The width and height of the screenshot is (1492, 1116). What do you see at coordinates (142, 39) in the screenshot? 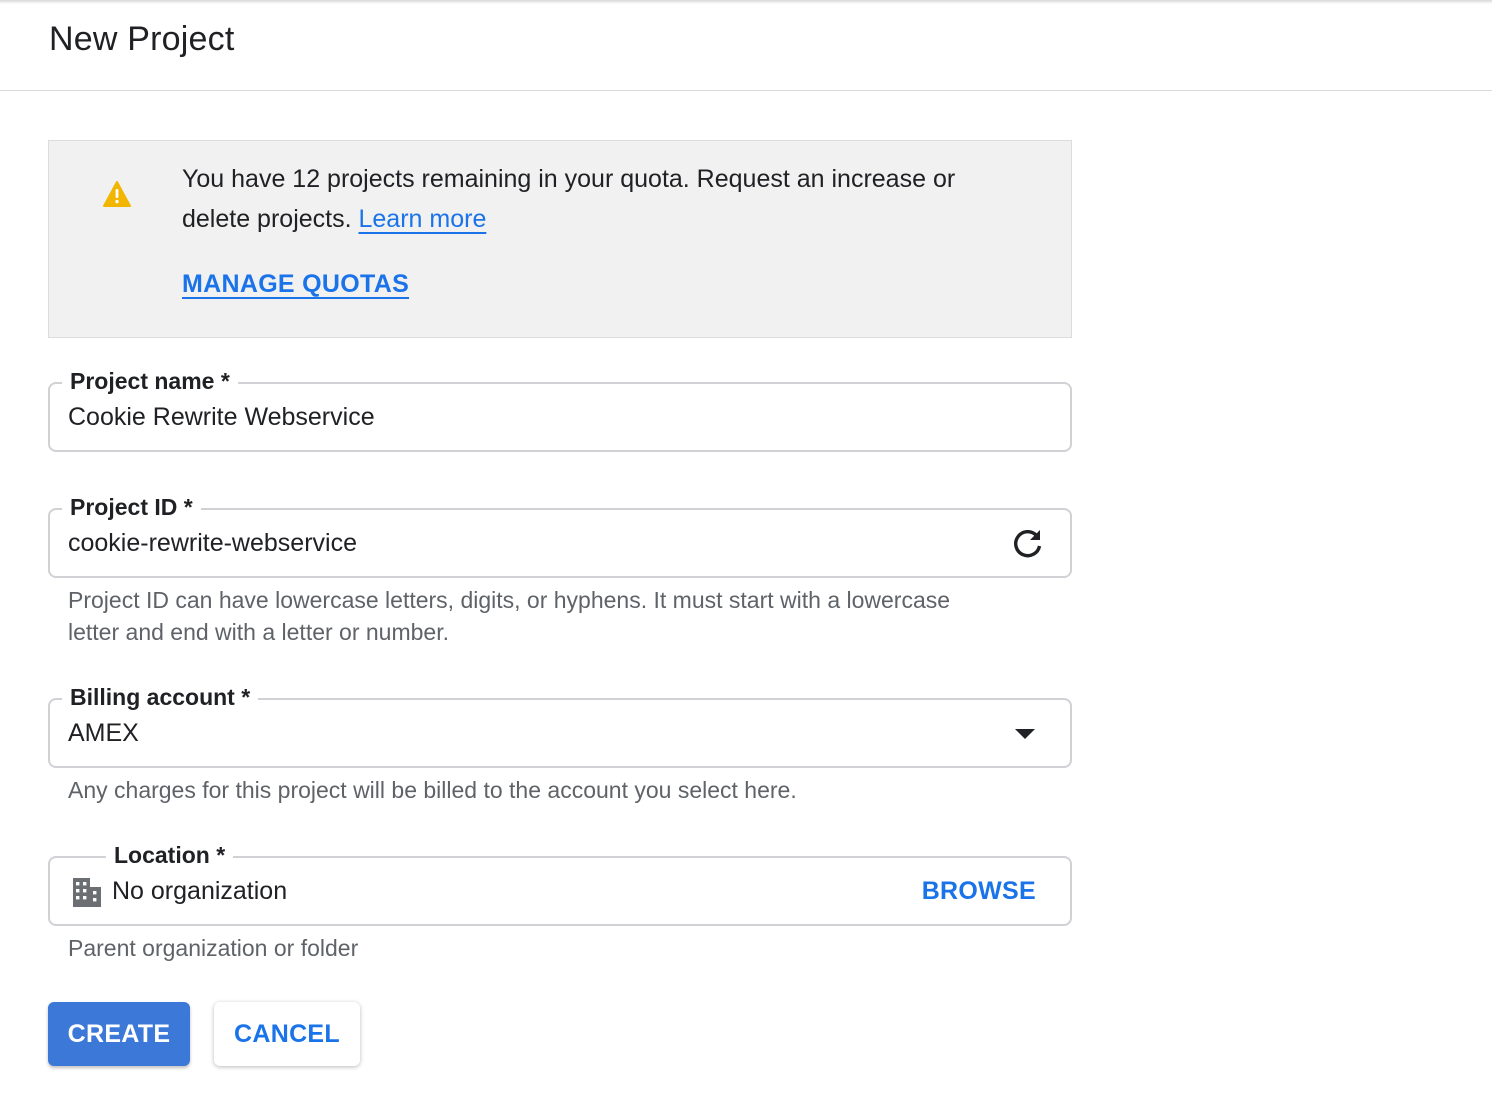
I see `page-title: New Project` at bounding box center [142, 39].